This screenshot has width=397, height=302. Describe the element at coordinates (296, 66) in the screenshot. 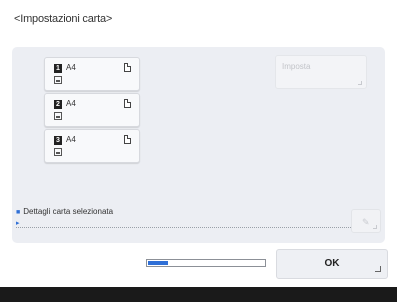

I see `imposta-label: Imposta` at that location.